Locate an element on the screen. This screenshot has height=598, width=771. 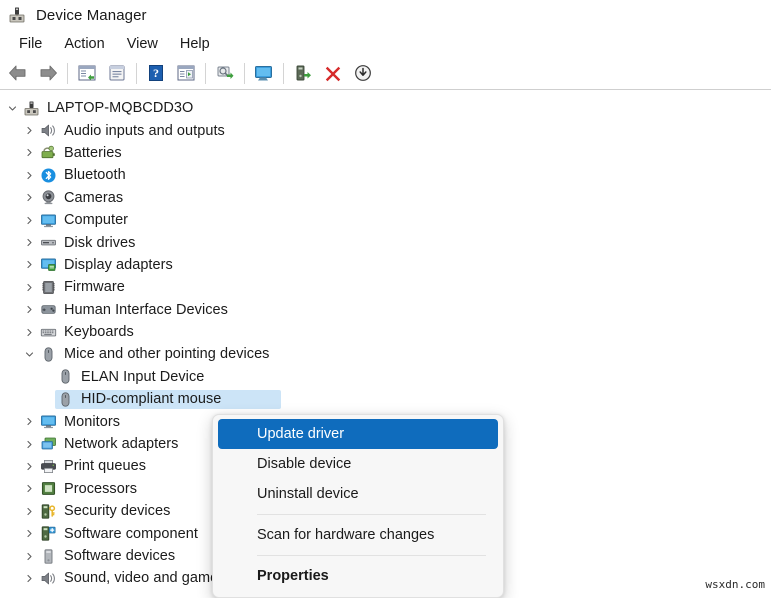
tree-row: Audio inputs and outputs is located at coordinates (385, 130).